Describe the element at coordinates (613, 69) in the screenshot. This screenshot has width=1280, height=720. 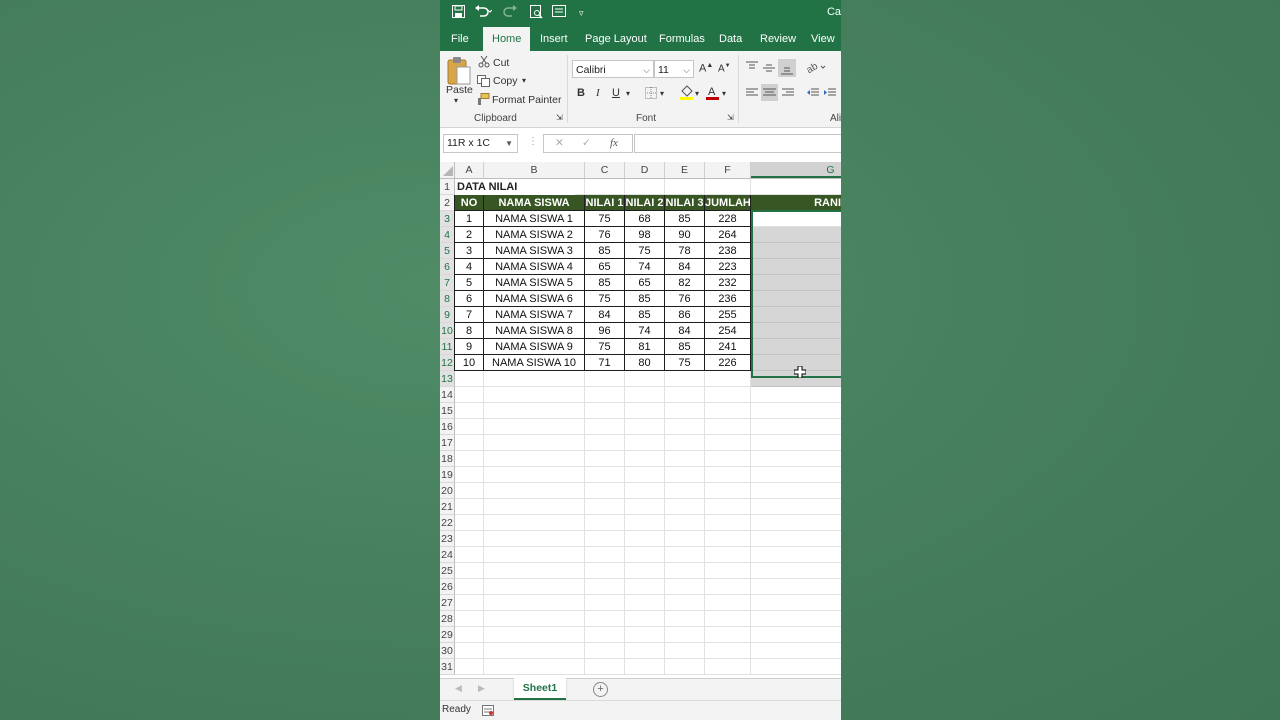
I see `font-name-combo: Calibri ⌵` at that location.